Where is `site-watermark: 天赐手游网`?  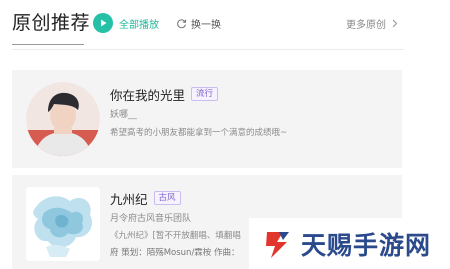
site-watermark: 天赐手游网 is located at coordinates (349, 243).